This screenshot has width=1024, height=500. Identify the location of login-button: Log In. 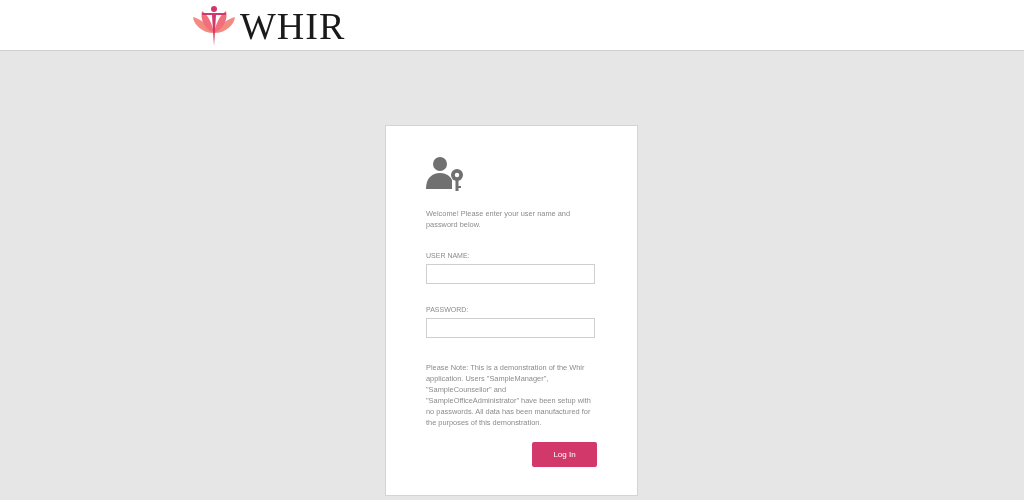
(564, 454).